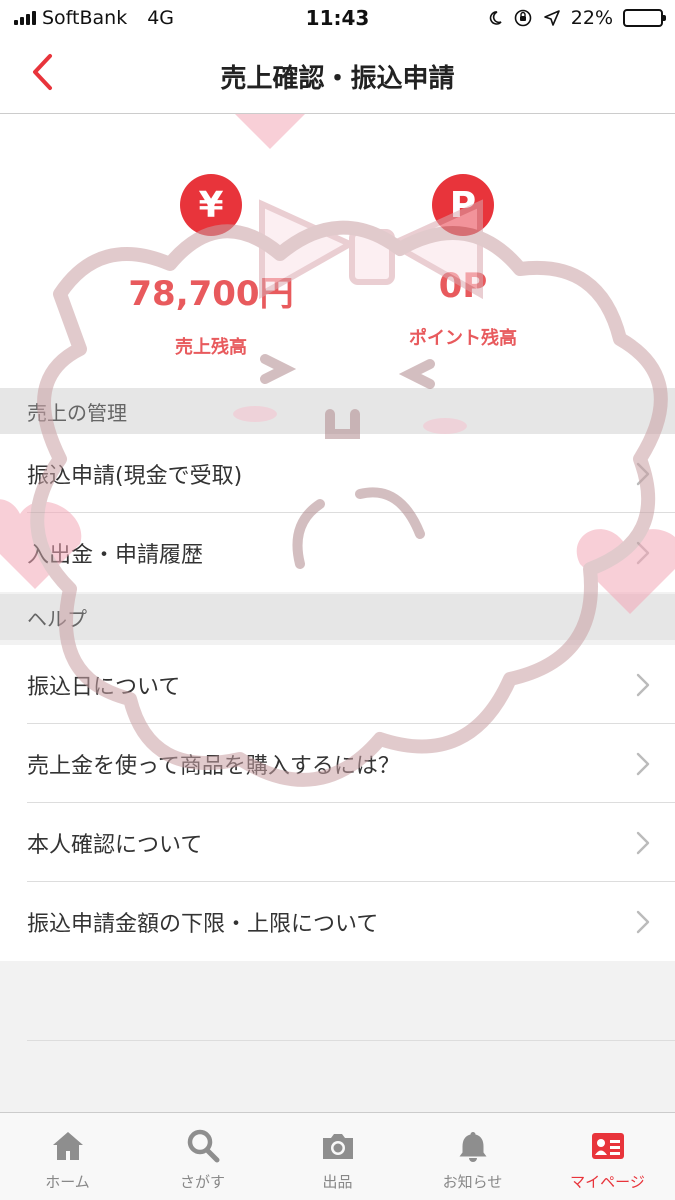  Describe the element at coordinates (67, 1146) in the screenshot. I see `home-icon` at that location.